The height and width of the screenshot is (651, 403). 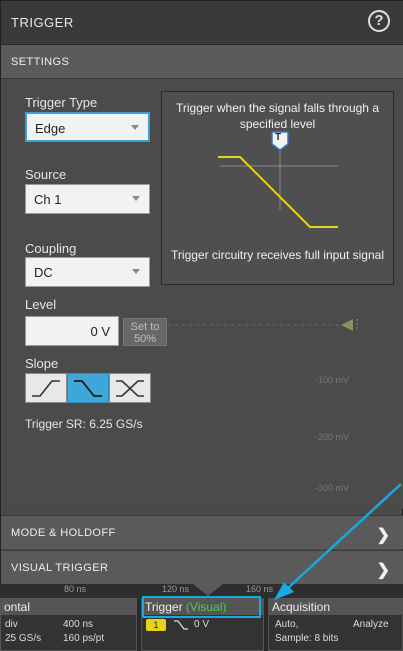 What do you see at coordinates (332, 437) in the screenshot?
I see `y-tick-label: -200 mV` at bounding box center [332, 437].